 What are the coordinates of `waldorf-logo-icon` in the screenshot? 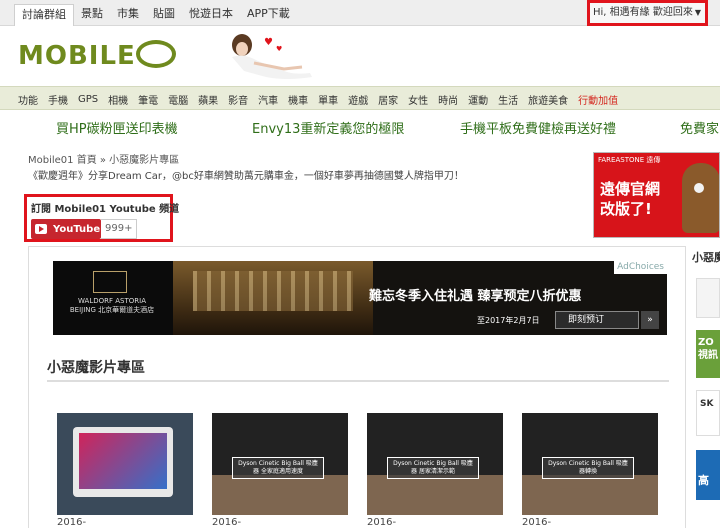 It's located at (110, 282).